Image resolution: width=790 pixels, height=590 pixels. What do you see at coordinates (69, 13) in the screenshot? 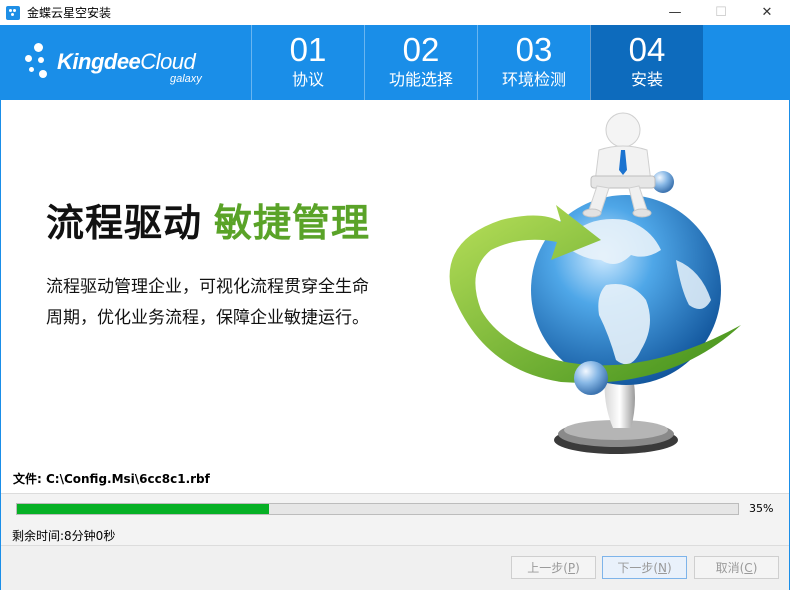
I see `window-title: 金蝶云星空安装` at bounding box center [69, 13].